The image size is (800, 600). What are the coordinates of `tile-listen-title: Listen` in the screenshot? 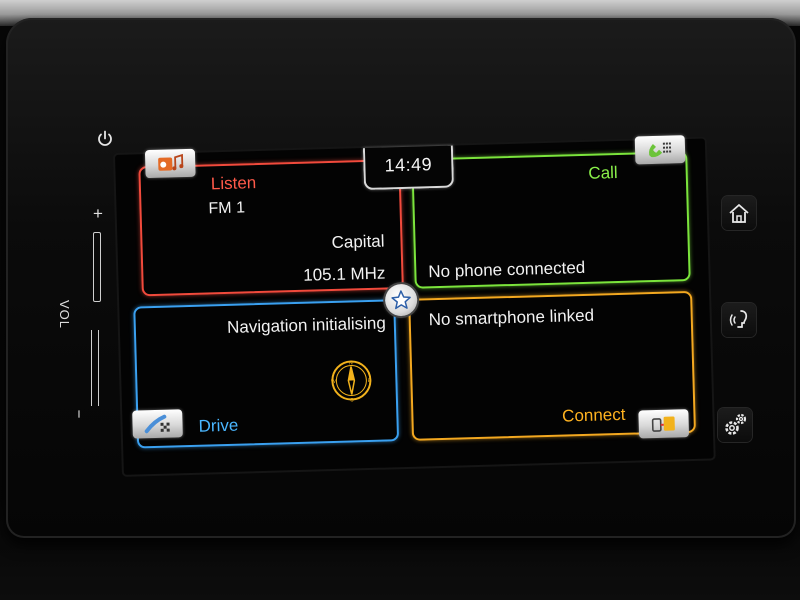 It's located at (233, 183).